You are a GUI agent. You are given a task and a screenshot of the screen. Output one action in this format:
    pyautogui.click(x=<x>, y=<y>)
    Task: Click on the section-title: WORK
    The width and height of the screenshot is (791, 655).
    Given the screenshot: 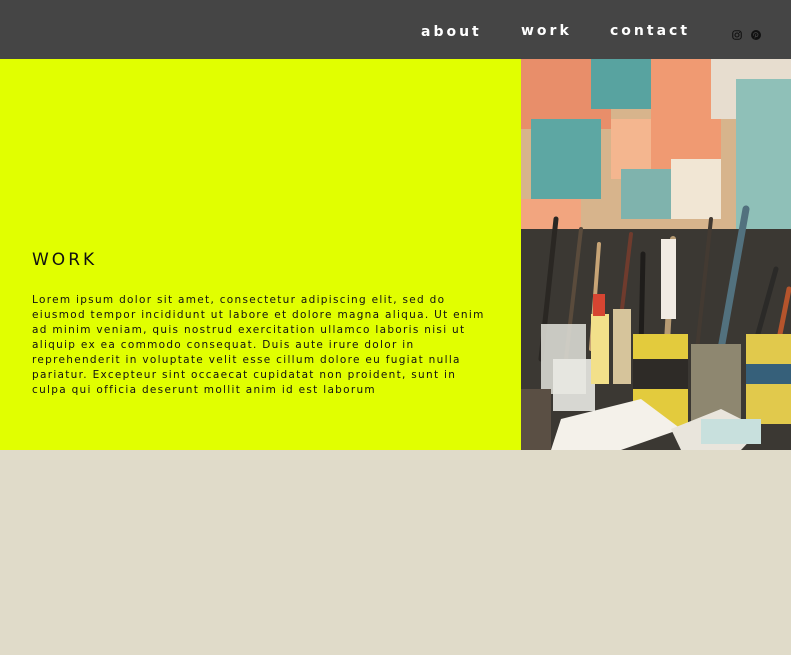 What is the action you would take?
    pyautogui.click(x=65, y=260)
    